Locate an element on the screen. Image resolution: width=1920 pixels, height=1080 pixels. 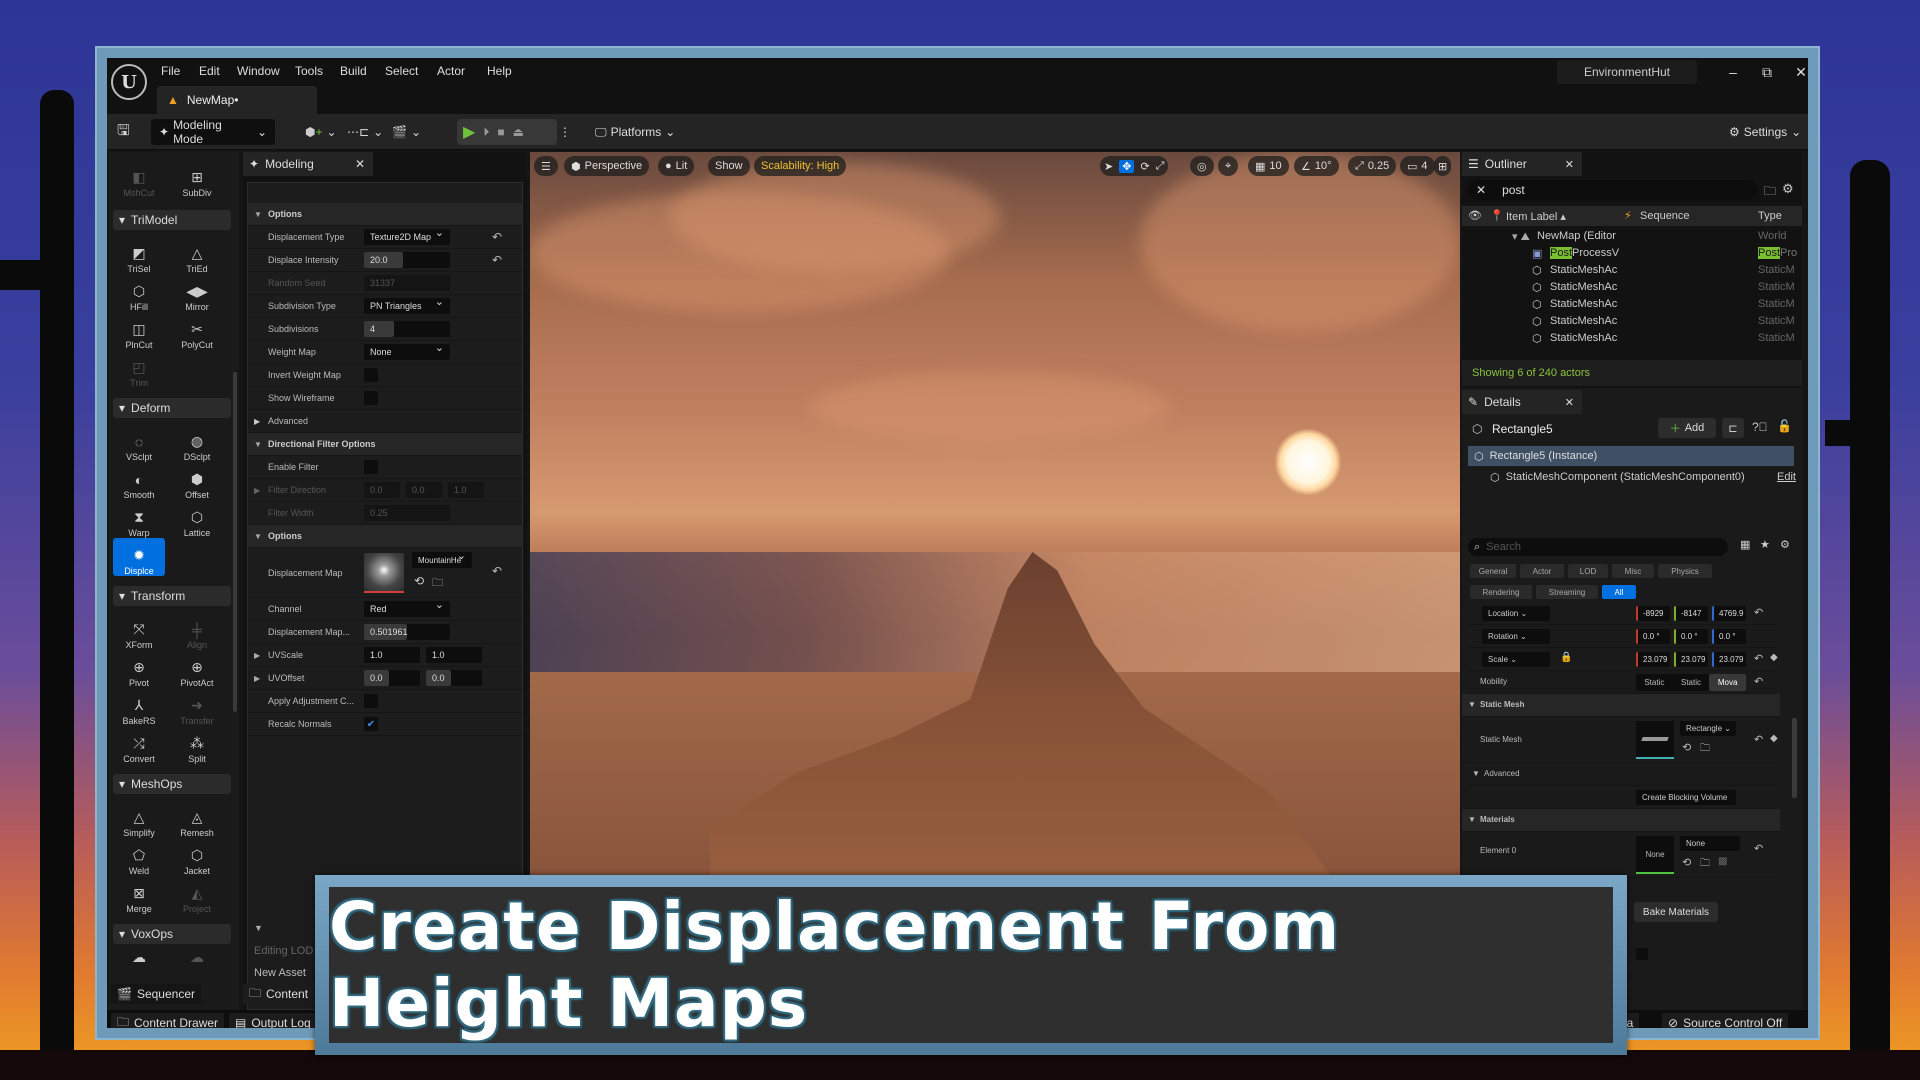
invert-weight-map-checkbox is located at coordinates (371, 375).